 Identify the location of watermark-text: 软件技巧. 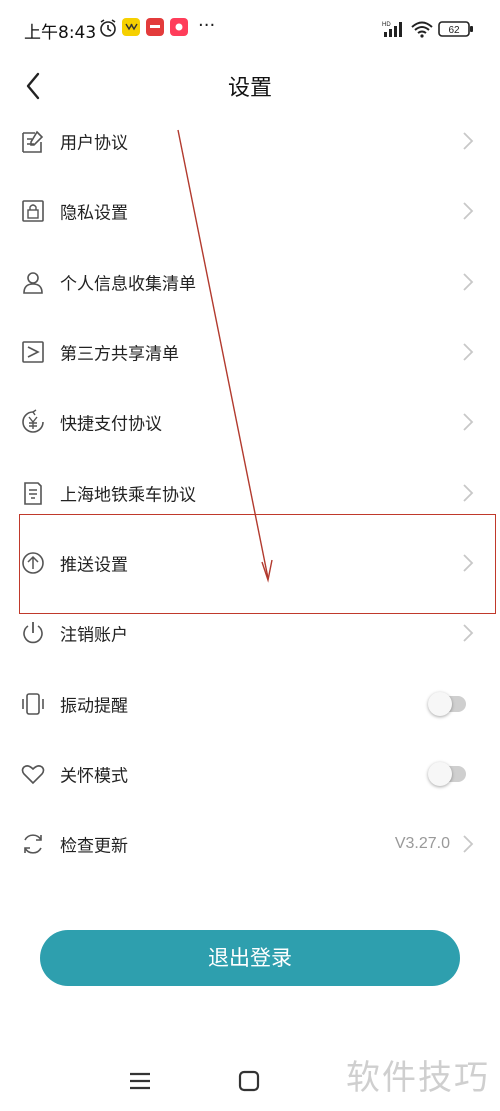
(418, 1078).